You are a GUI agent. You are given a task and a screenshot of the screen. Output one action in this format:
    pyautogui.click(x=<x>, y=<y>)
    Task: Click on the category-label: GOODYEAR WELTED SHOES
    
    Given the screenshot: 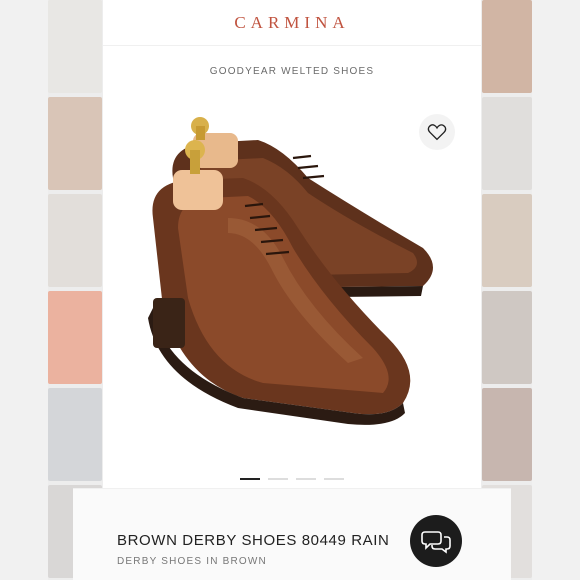 What is the action you would take?
    pyautogui.click(x=292, y=71)
    